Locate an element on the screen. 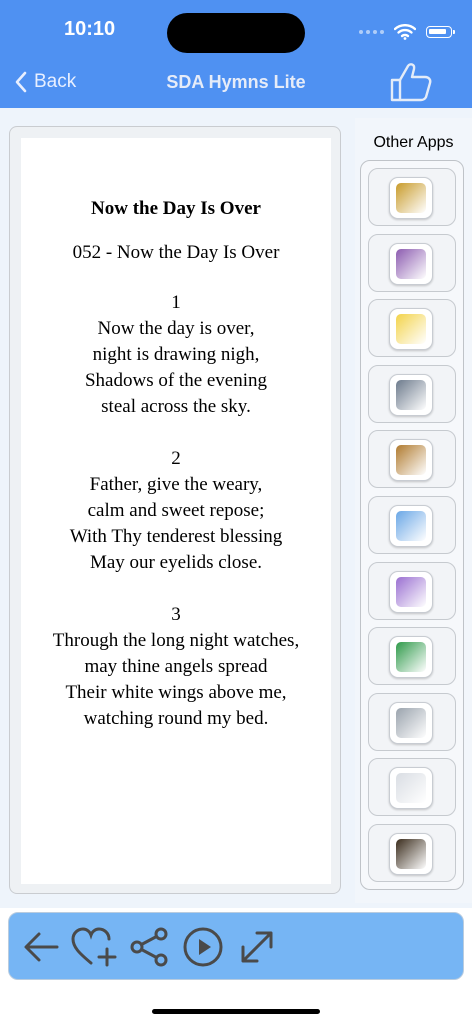 This screenshot has height=1024, width=472. like-button is located at coordinates (411, 82).